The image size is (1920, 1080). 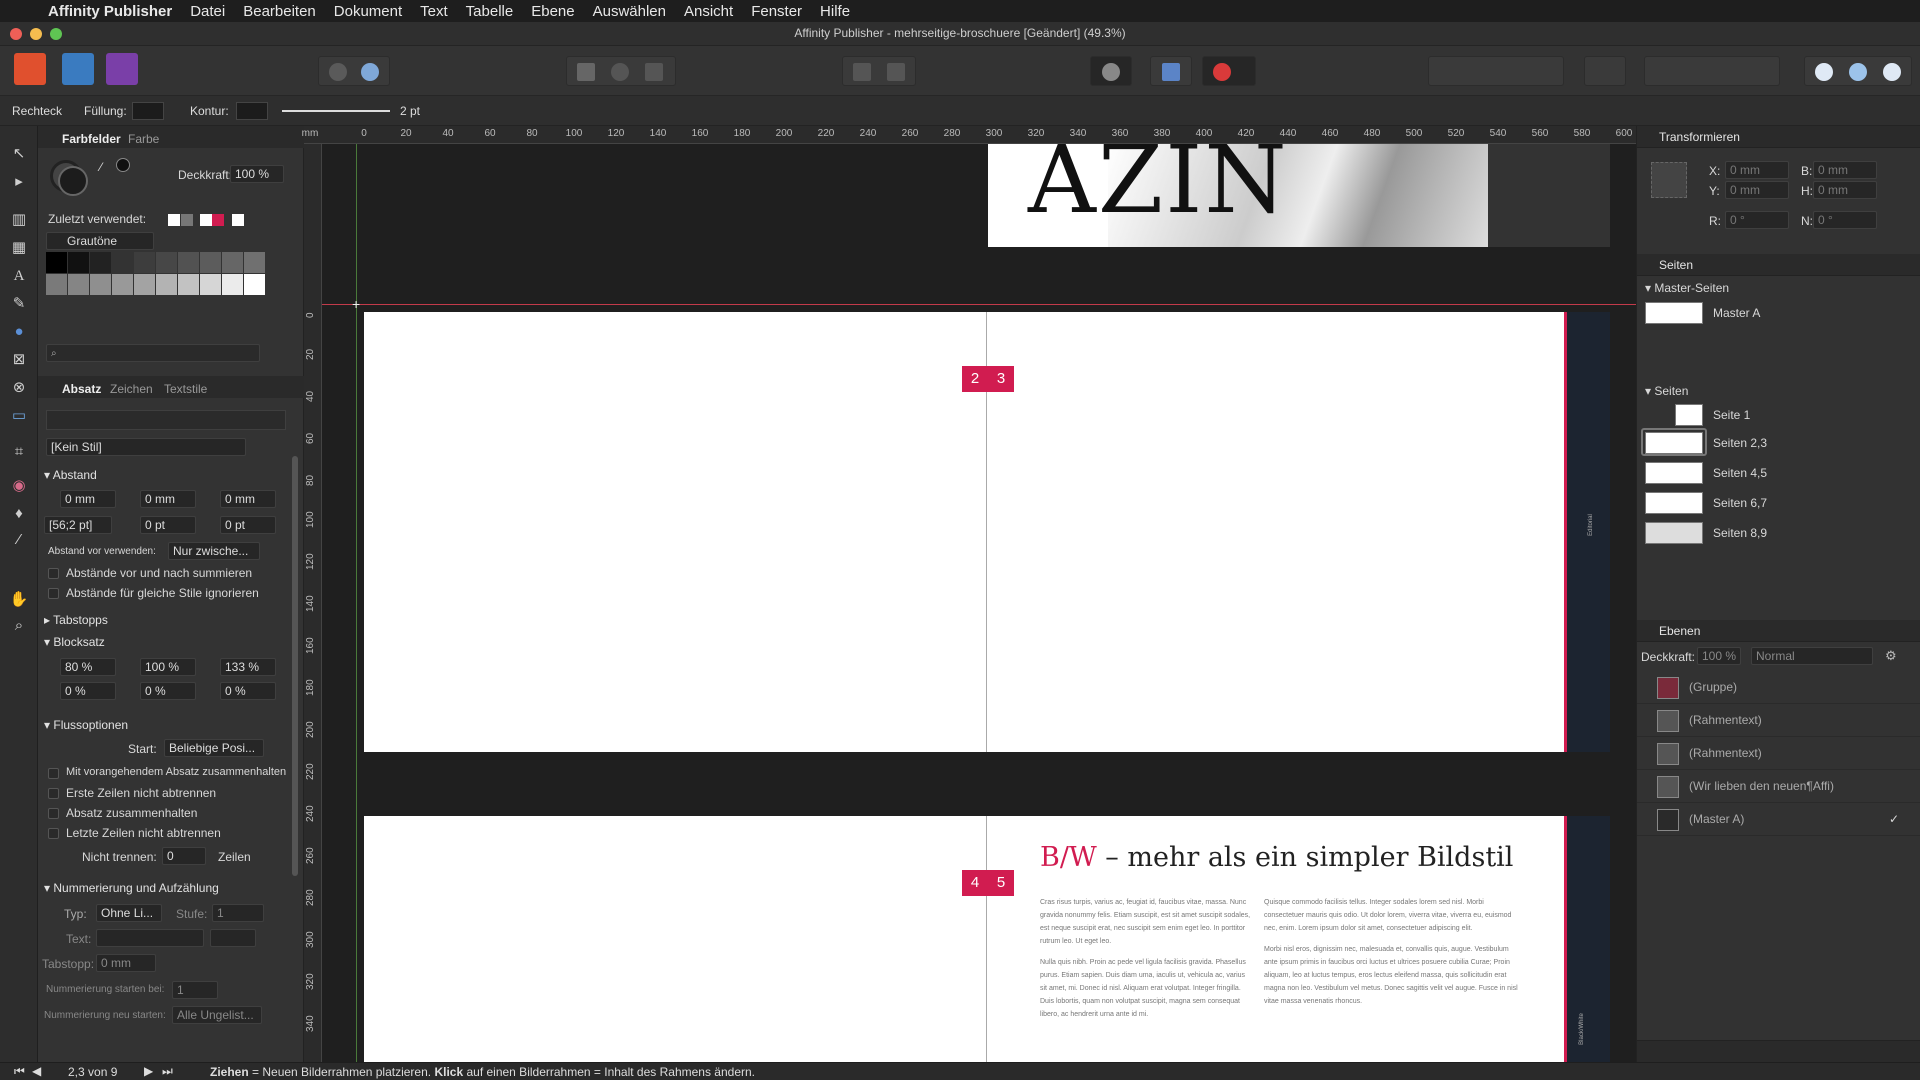 I want to click on blend-mode-select: Normal, so click(x=1812, y=656).